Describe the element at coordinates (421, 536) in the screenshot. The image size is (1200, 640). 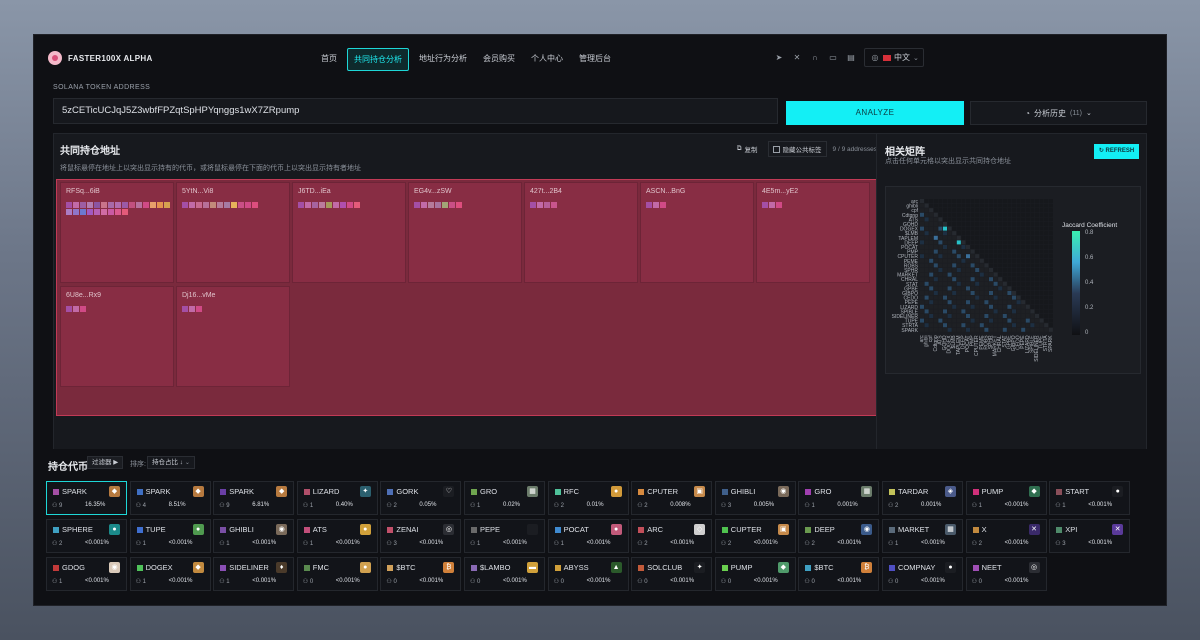
I see `token-card: ZENAI ◎ ⚇ 3 <0.001%` at that location.